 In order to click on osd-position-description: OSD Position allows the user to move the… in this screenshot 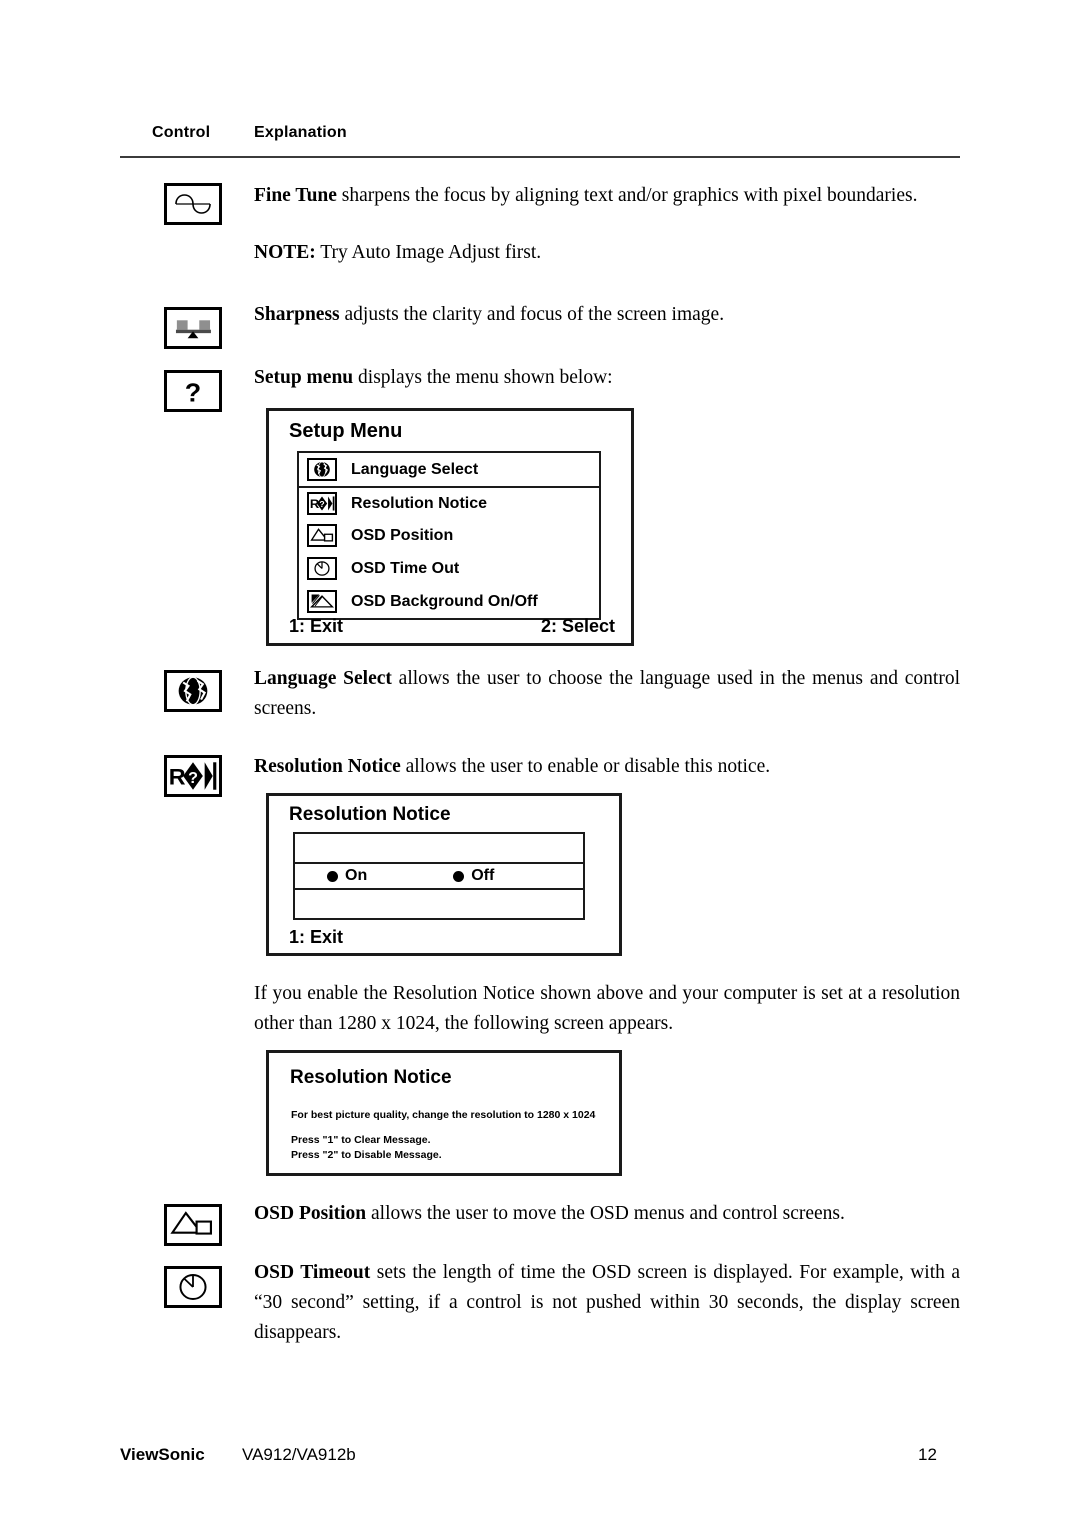, I will do `click(607, 1214)`.